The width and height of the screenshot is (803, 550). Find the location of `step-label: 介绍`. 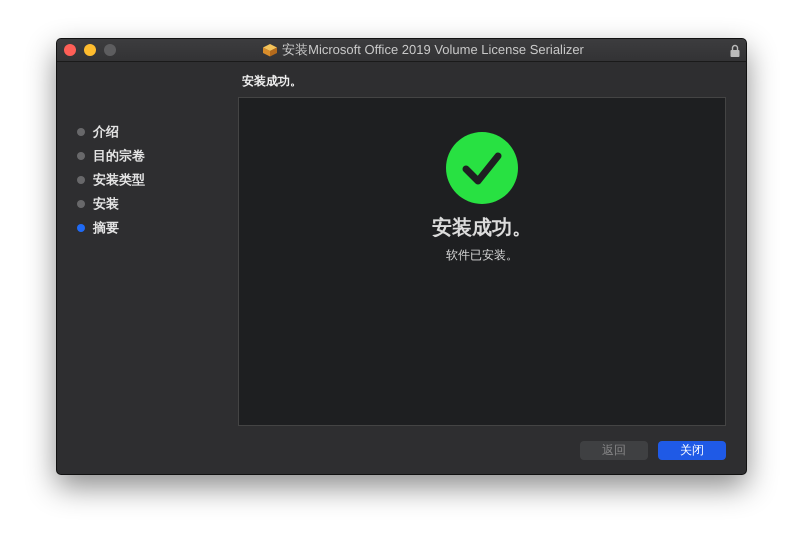

step-label: 介绍 is located at coordinates (106, 132).